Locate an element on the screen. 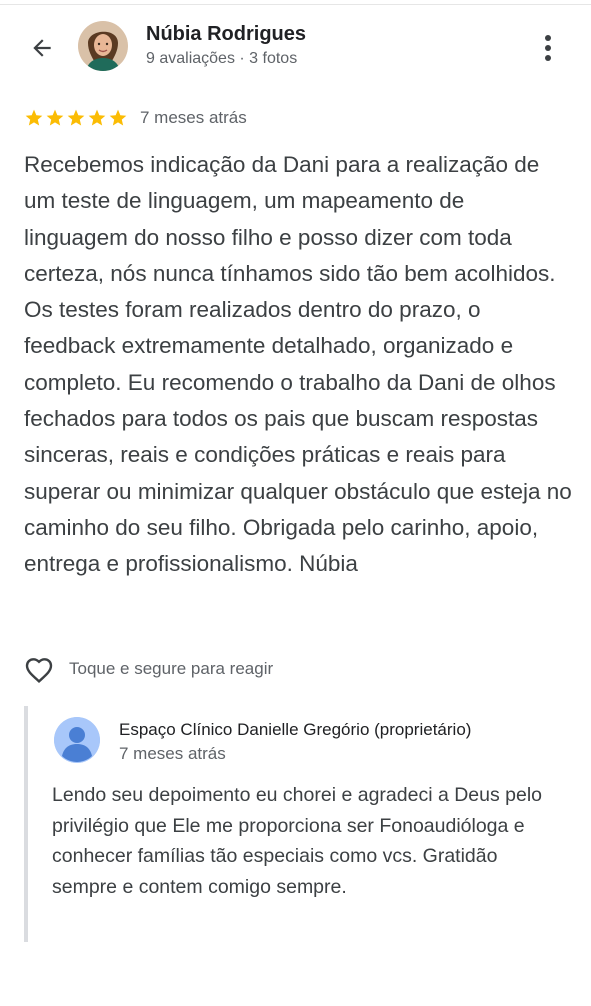 The width and height of the screenshot is (591, 1006). arrow-left-icon is located at coordinates (42, 48).